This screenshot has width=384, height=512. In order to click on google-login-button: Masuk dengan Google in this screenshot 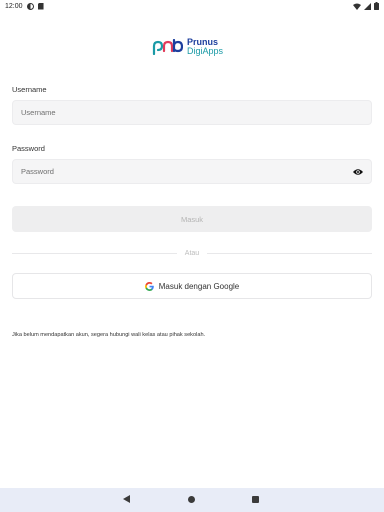, I will do `click(192, 286)`.